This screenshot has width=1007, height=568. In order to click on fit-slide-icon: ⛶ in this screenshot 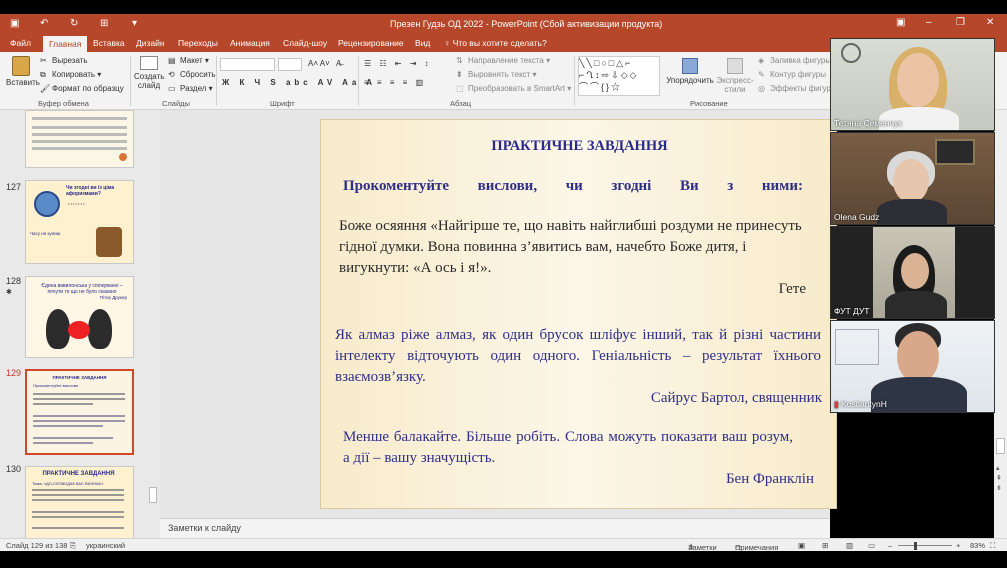, I will do `click(992, 546)`.